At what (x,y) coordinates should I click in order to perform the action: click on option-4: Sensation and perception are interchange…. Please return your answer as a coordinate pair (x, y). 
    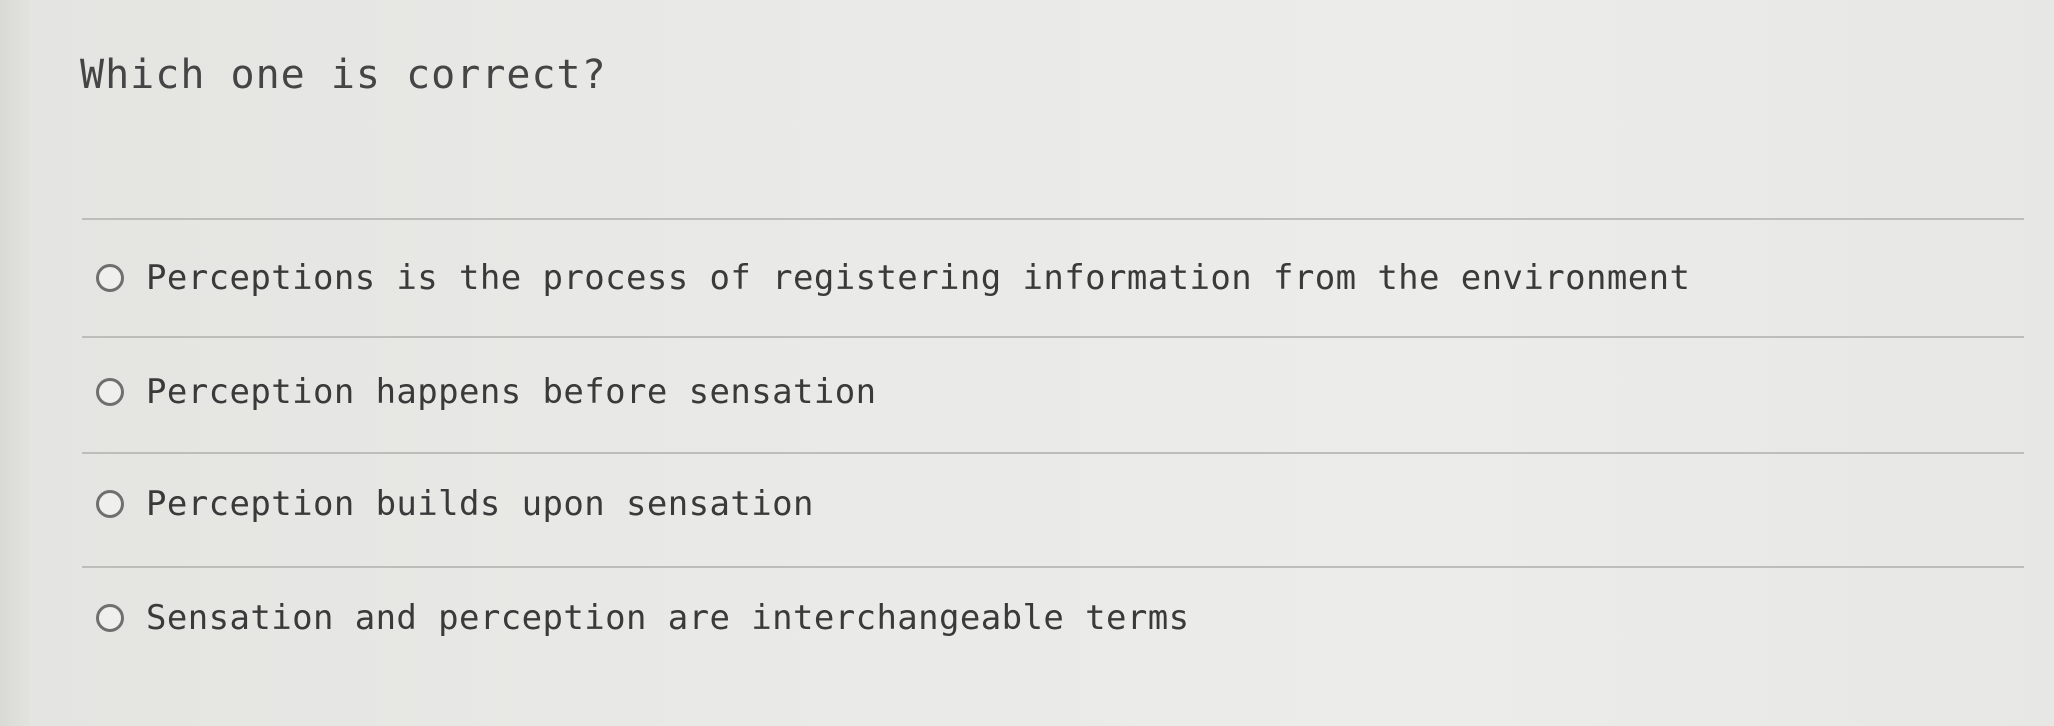
    Looking at the image, I should click on (643, 618).